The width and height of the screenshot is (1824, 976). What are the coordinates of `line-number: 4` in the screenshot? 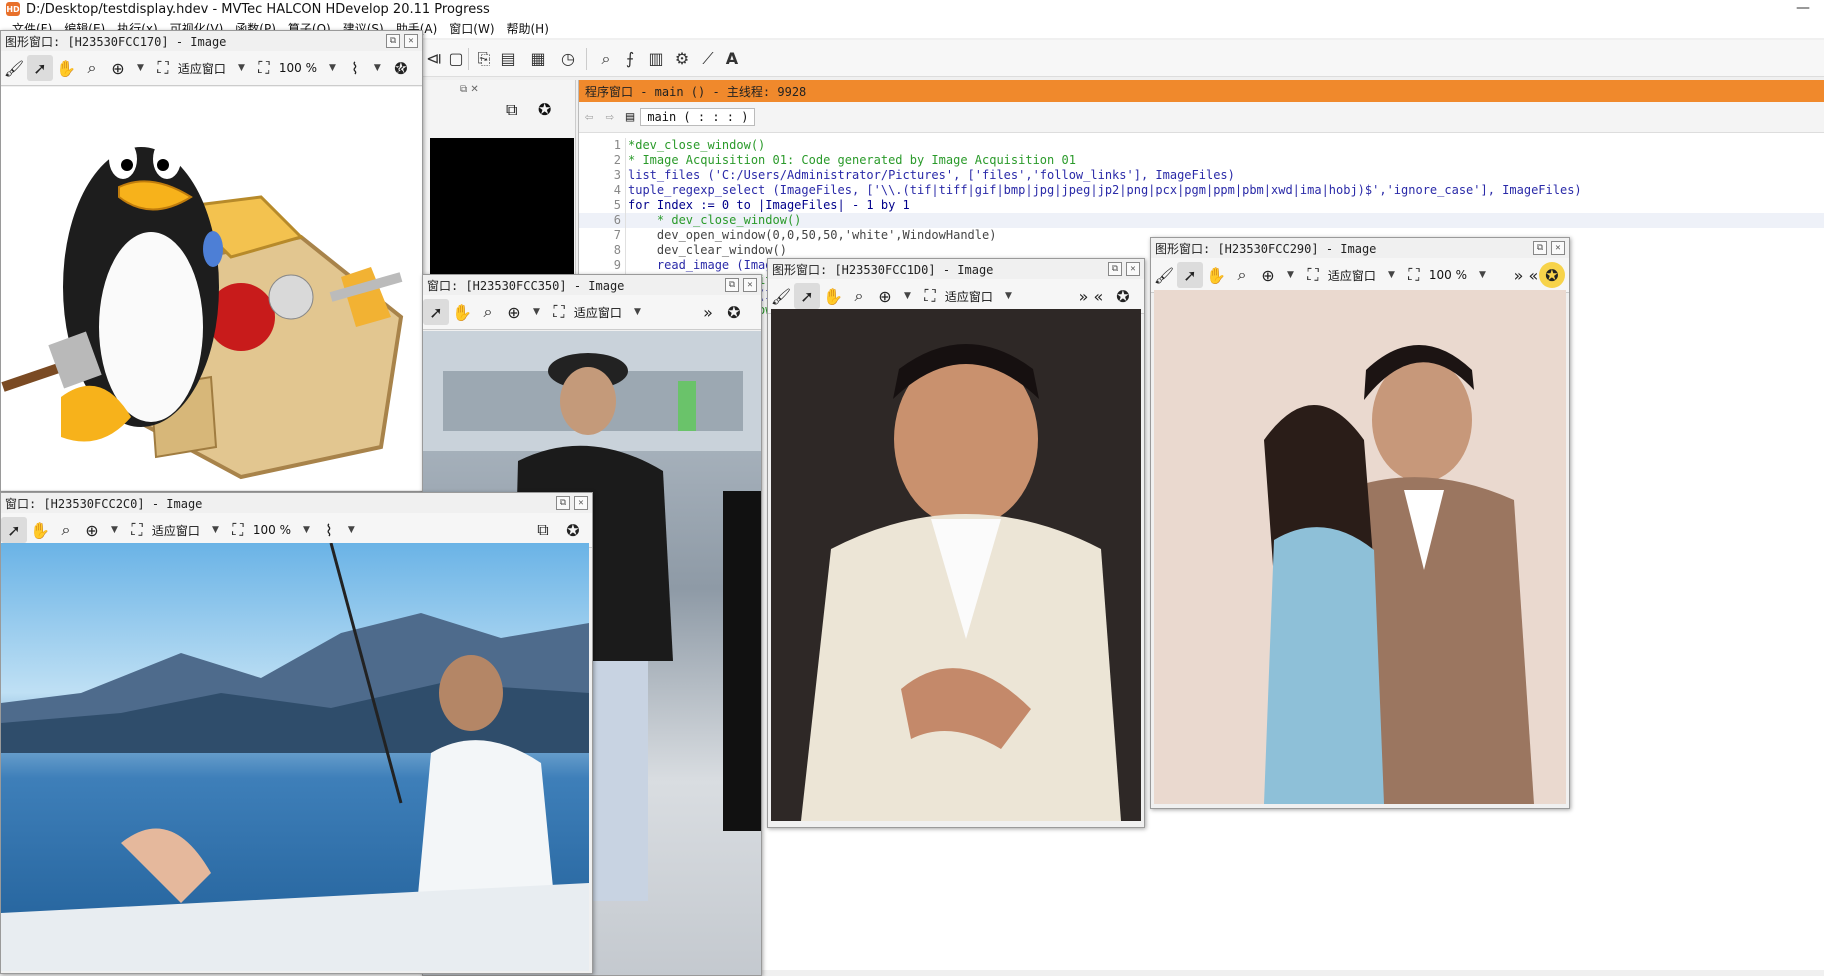 It's located at (602, 190).